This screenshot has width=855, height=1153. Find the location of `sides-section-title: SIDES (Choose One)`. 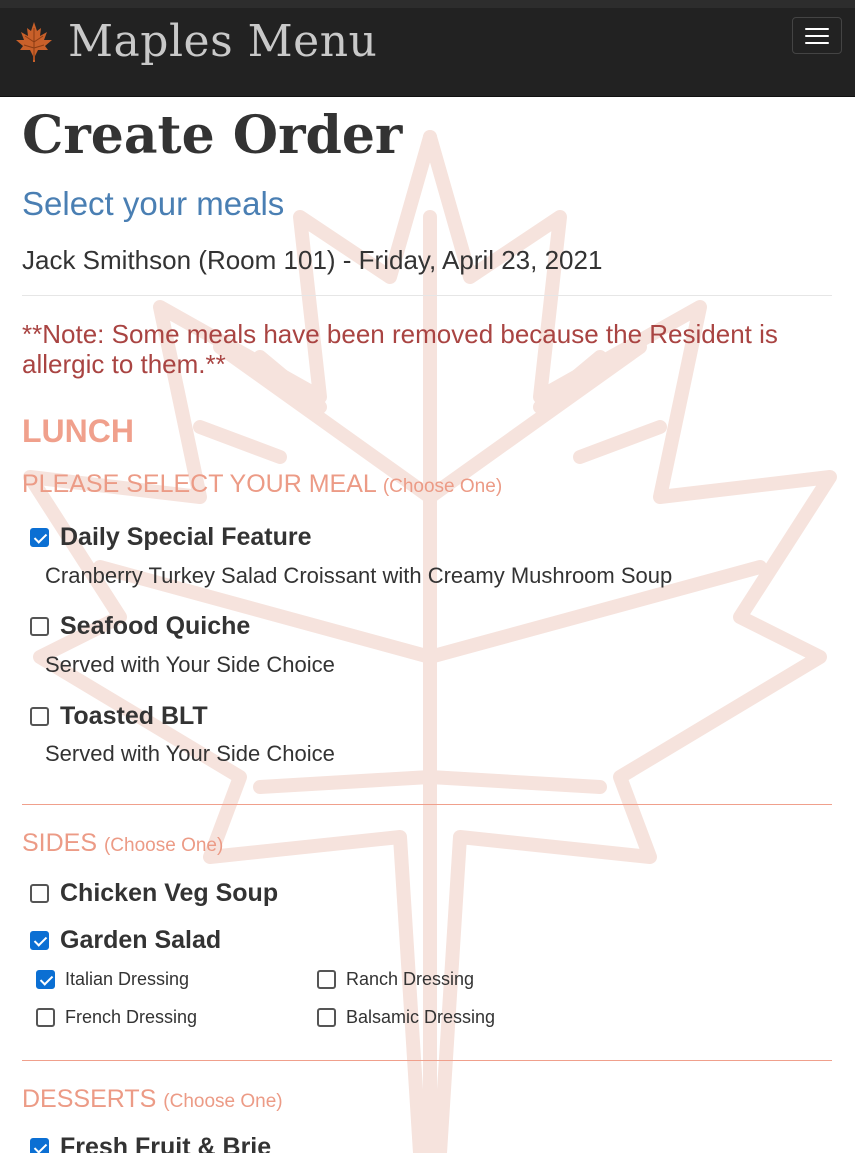

sides-section-title: SIDES (Choose One) is located at coordinates (122, 843).